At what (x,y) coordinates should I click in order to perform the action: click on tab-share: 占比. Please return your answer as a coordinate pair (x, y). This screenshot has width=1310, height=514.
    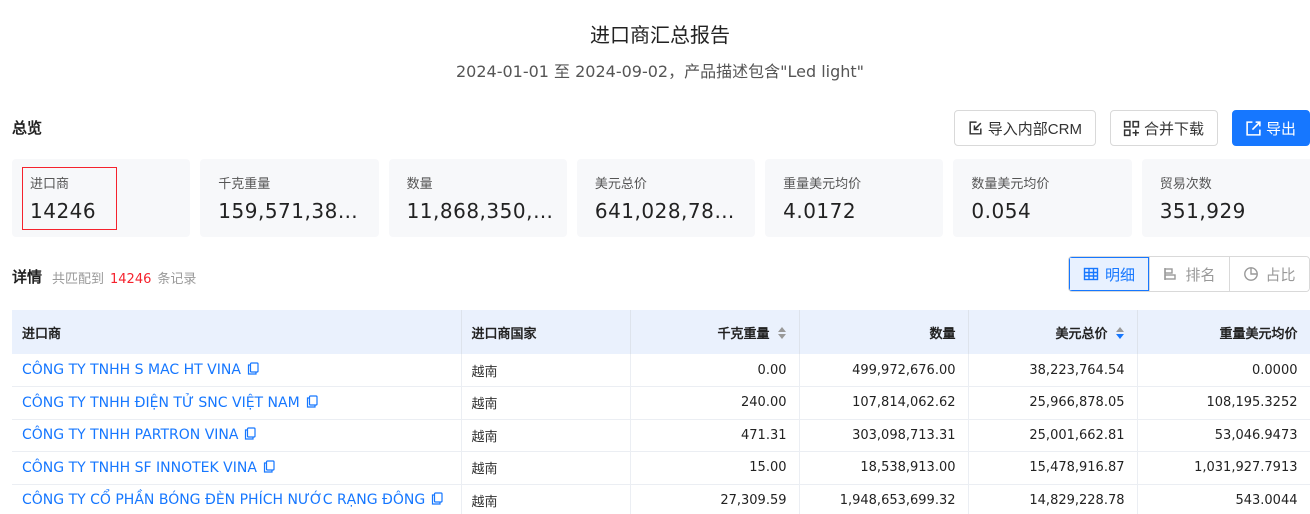
    Looking at the image, I should click on (1269, 274).